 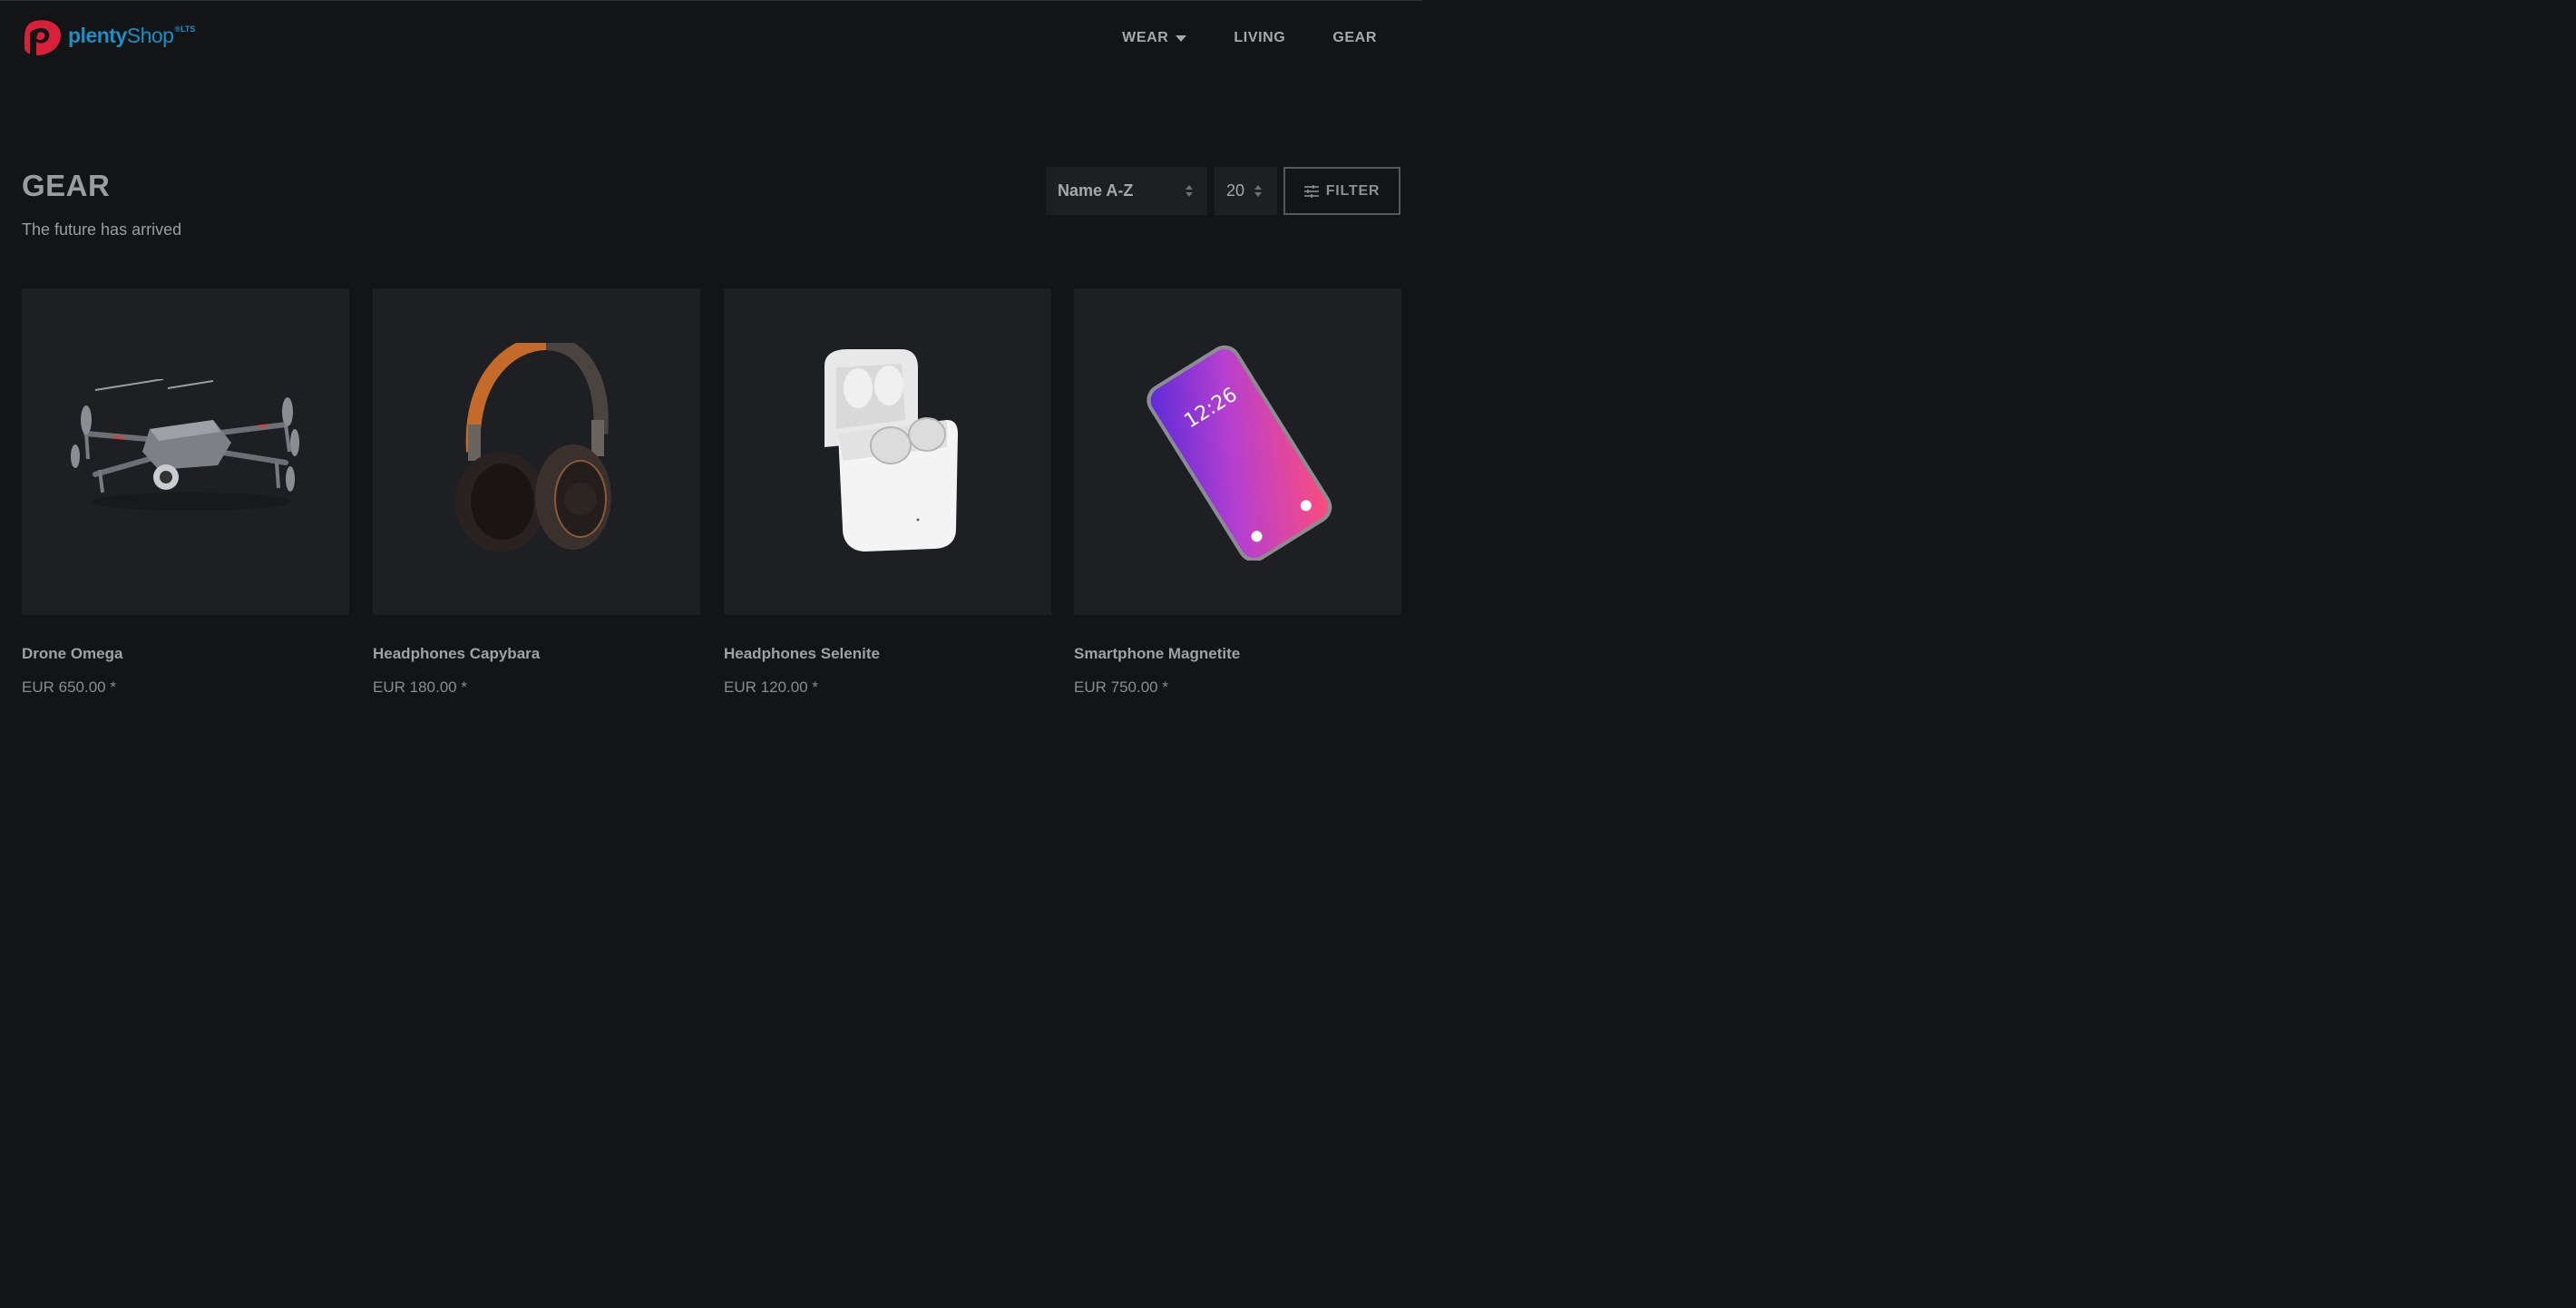 What do you see at coordinates (1096, 190) in the screenshot?
I see `sort-value: Name A-Z` at bounding box center [1096, 190].